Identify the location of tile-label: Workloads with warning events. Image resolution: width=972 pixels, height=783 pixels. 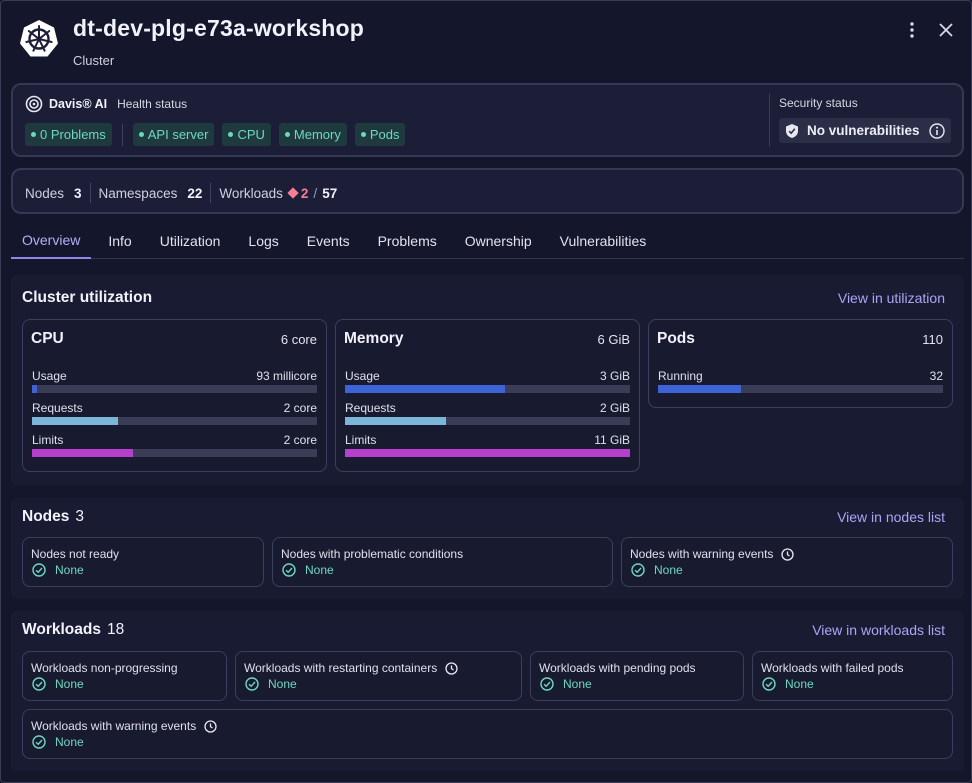
(124, 726).